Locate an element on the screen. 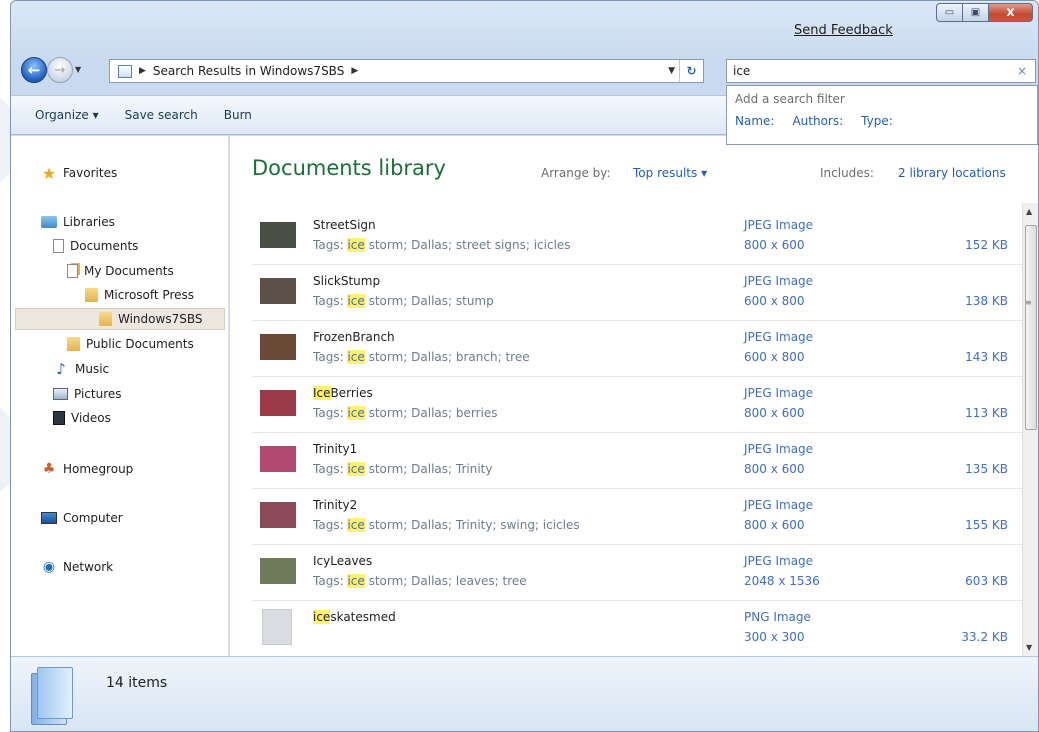  file-size: 138 KB is located at coordinates (986, 301).